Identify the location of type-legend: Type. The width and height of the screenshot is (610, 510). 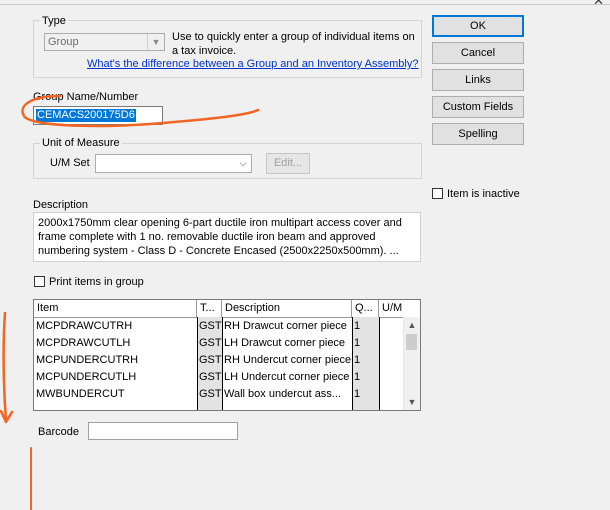
(54, 21).